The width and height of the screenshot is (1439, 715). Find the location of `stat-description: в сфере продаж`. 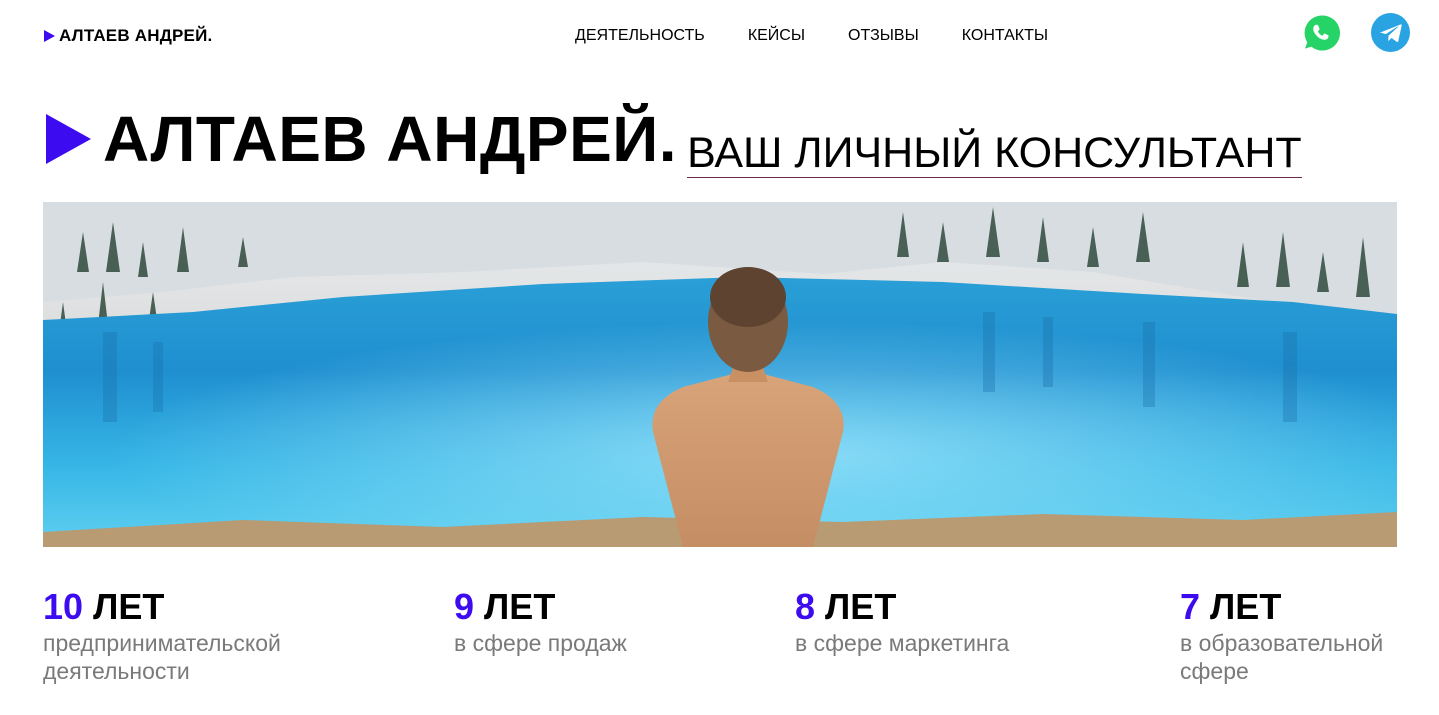

stat-description: в сфере продаж is located at coordinates (540, 643).